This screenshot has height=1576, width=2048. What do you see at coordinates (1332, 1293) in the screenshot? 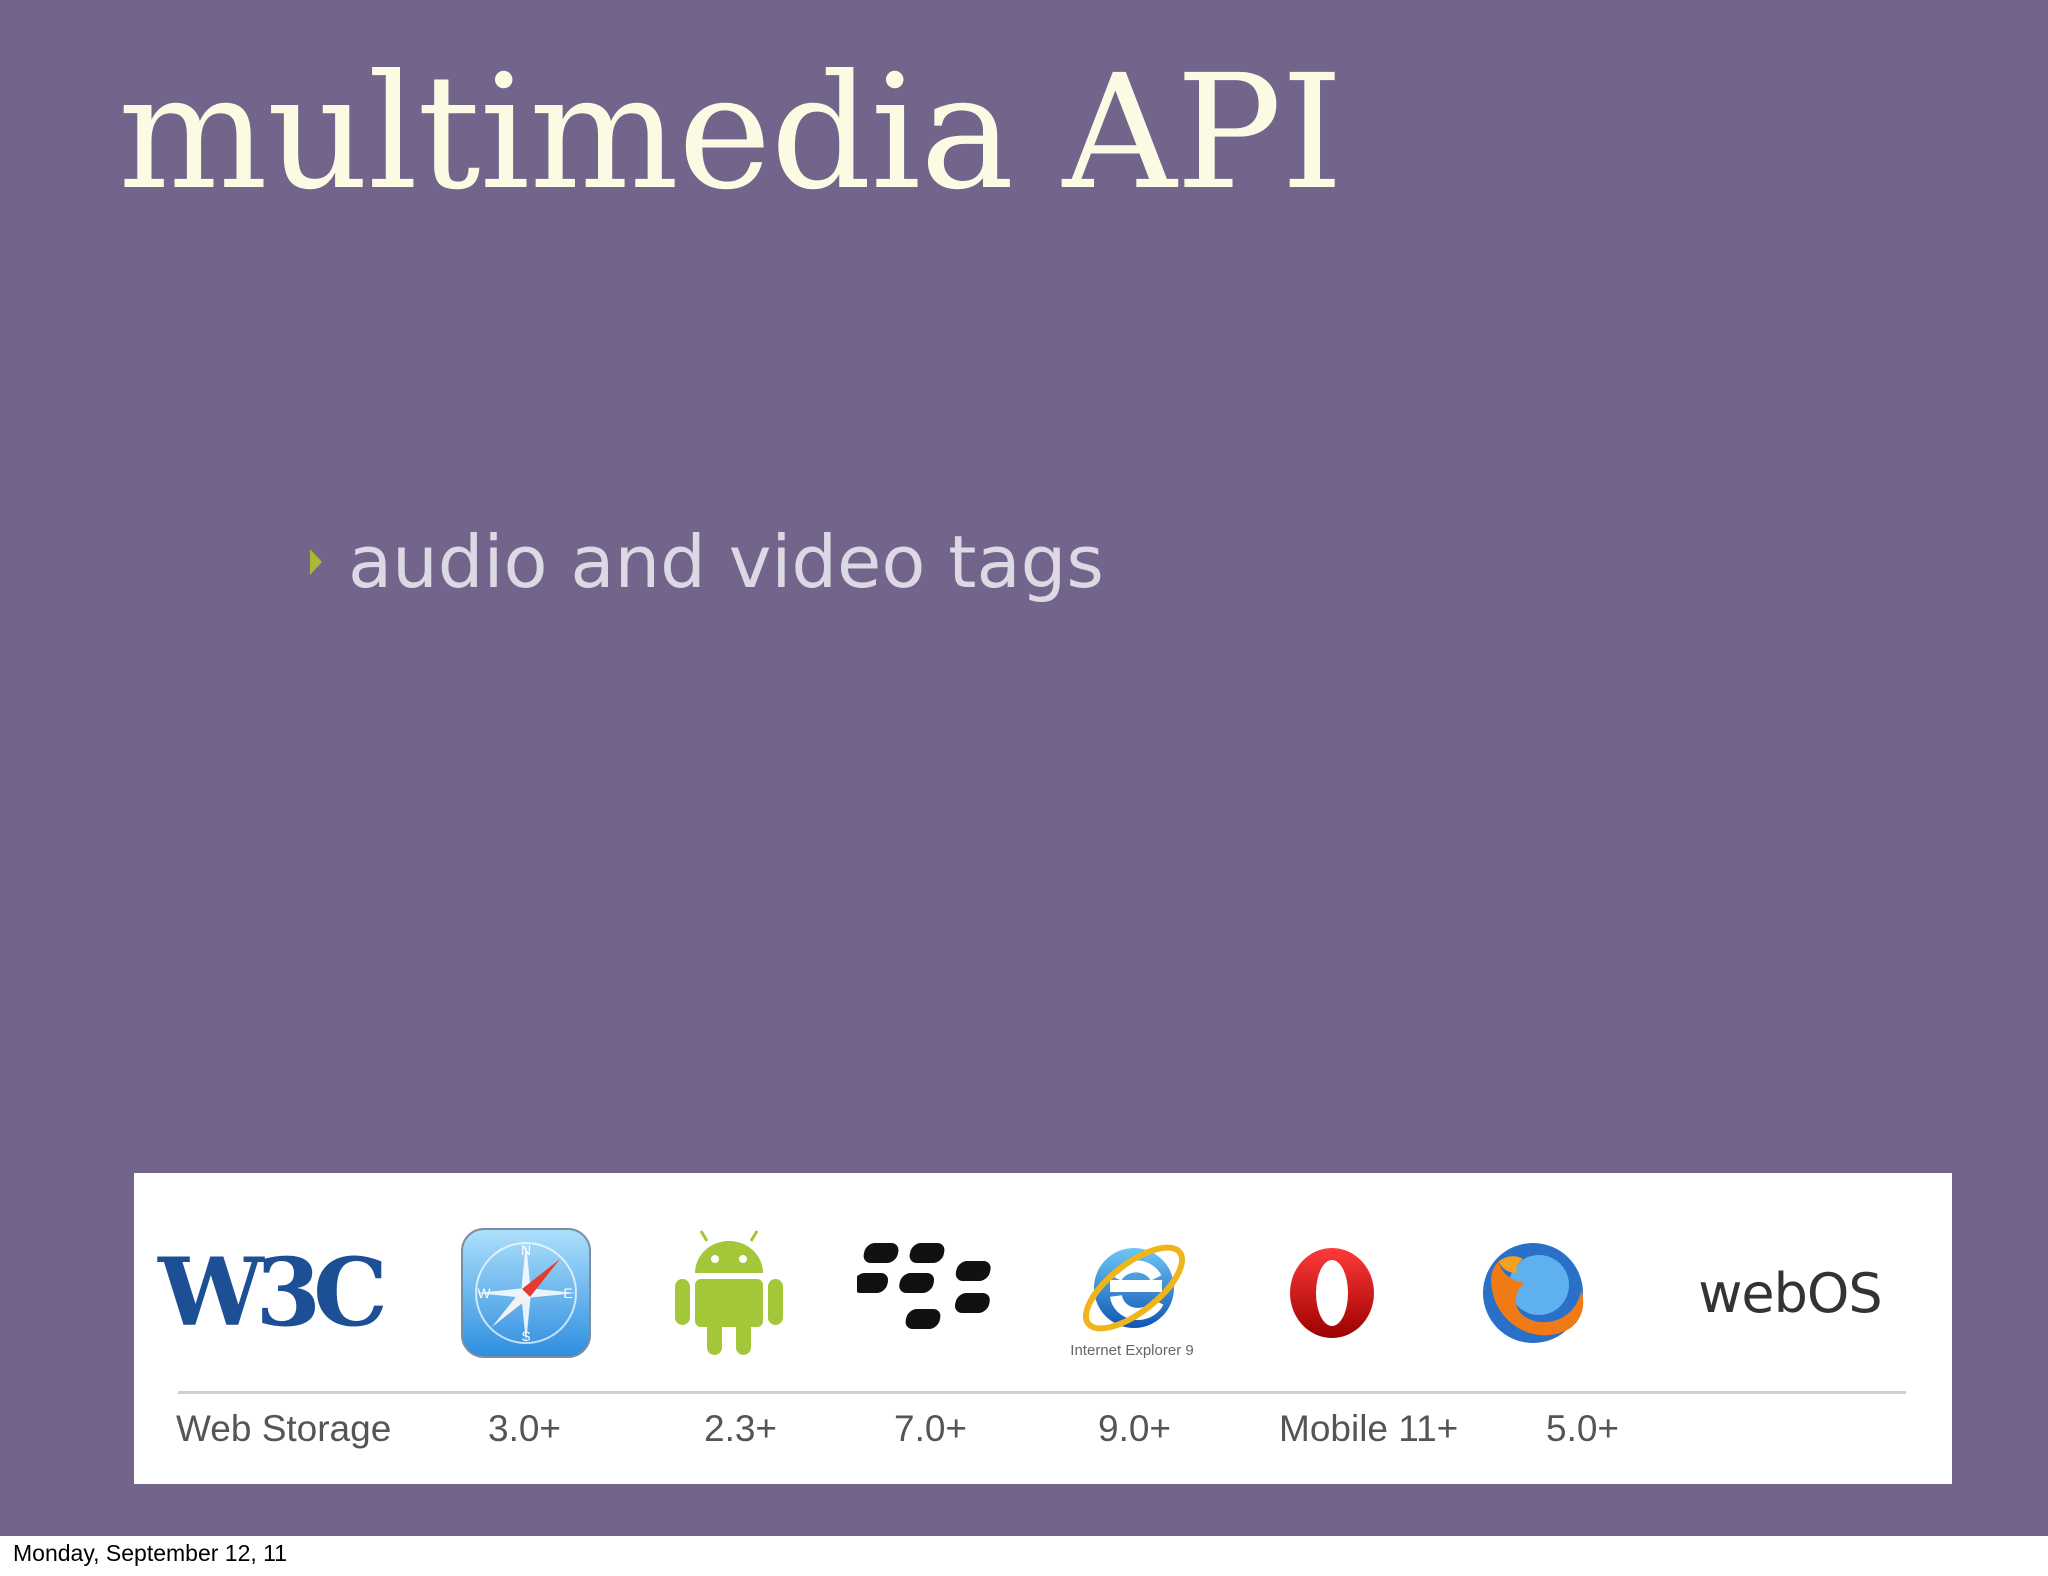
I see `opera-logo-icon` at bounding box center [1332, 1293].